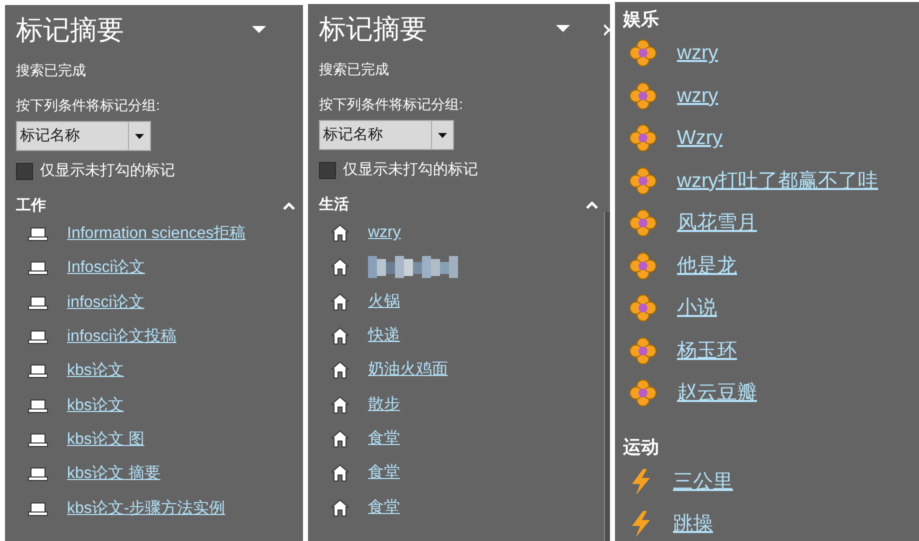 This screenshot has height=541, width=919. What do you see at coordinates (703, 481) in the screenshot?
I see `note-link: 三公里` at bounding box center [703, 481].